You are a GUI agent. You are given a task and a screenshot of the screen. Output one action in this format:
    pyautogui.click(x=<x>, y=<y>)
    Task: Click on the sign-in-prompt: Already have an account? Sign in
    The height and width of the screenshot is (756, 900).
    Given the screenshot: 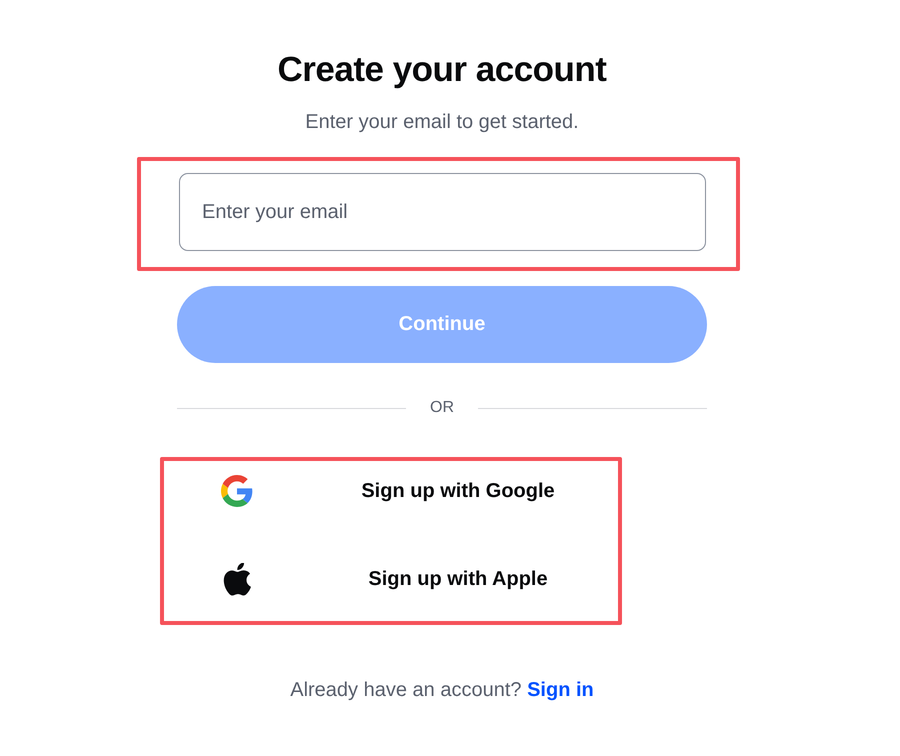 What is the action you would take?
    pyautogui.click(x=442, y=690)
    